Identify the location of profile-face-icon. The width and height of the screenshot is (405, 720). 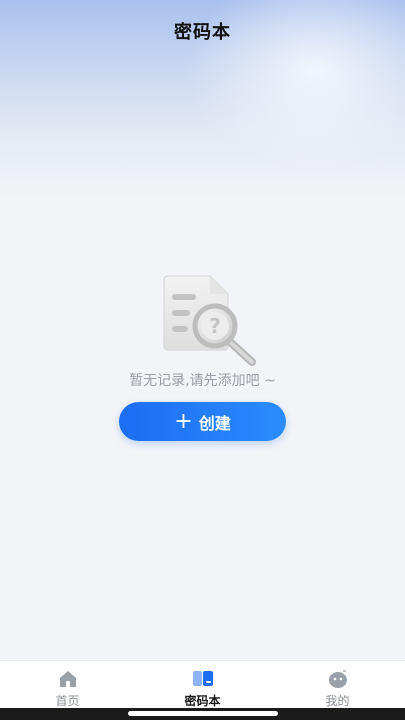
(338, 679).